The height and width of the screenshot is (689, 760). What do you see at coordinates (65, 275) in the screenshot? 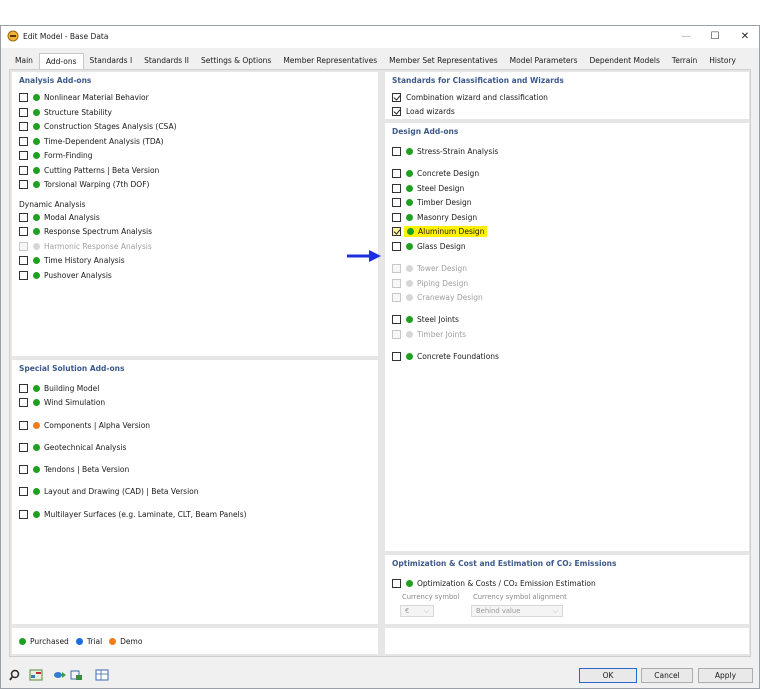
I see `addon-pushover-analysis: Pushover Analysis` at bounding box center [65, 275].